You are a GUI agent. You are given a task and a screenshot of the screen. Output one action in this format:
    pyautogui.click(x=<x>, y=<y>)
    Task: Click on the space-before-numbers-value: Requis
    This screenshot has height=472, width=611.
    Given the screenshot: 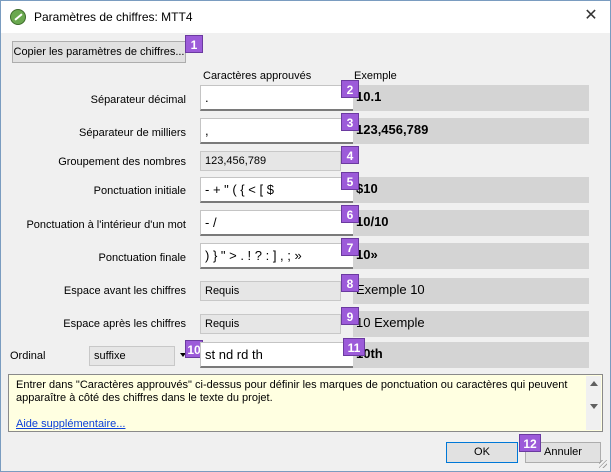 What is the action you would take?
    pyautogui.click(x=222, y=291)
    